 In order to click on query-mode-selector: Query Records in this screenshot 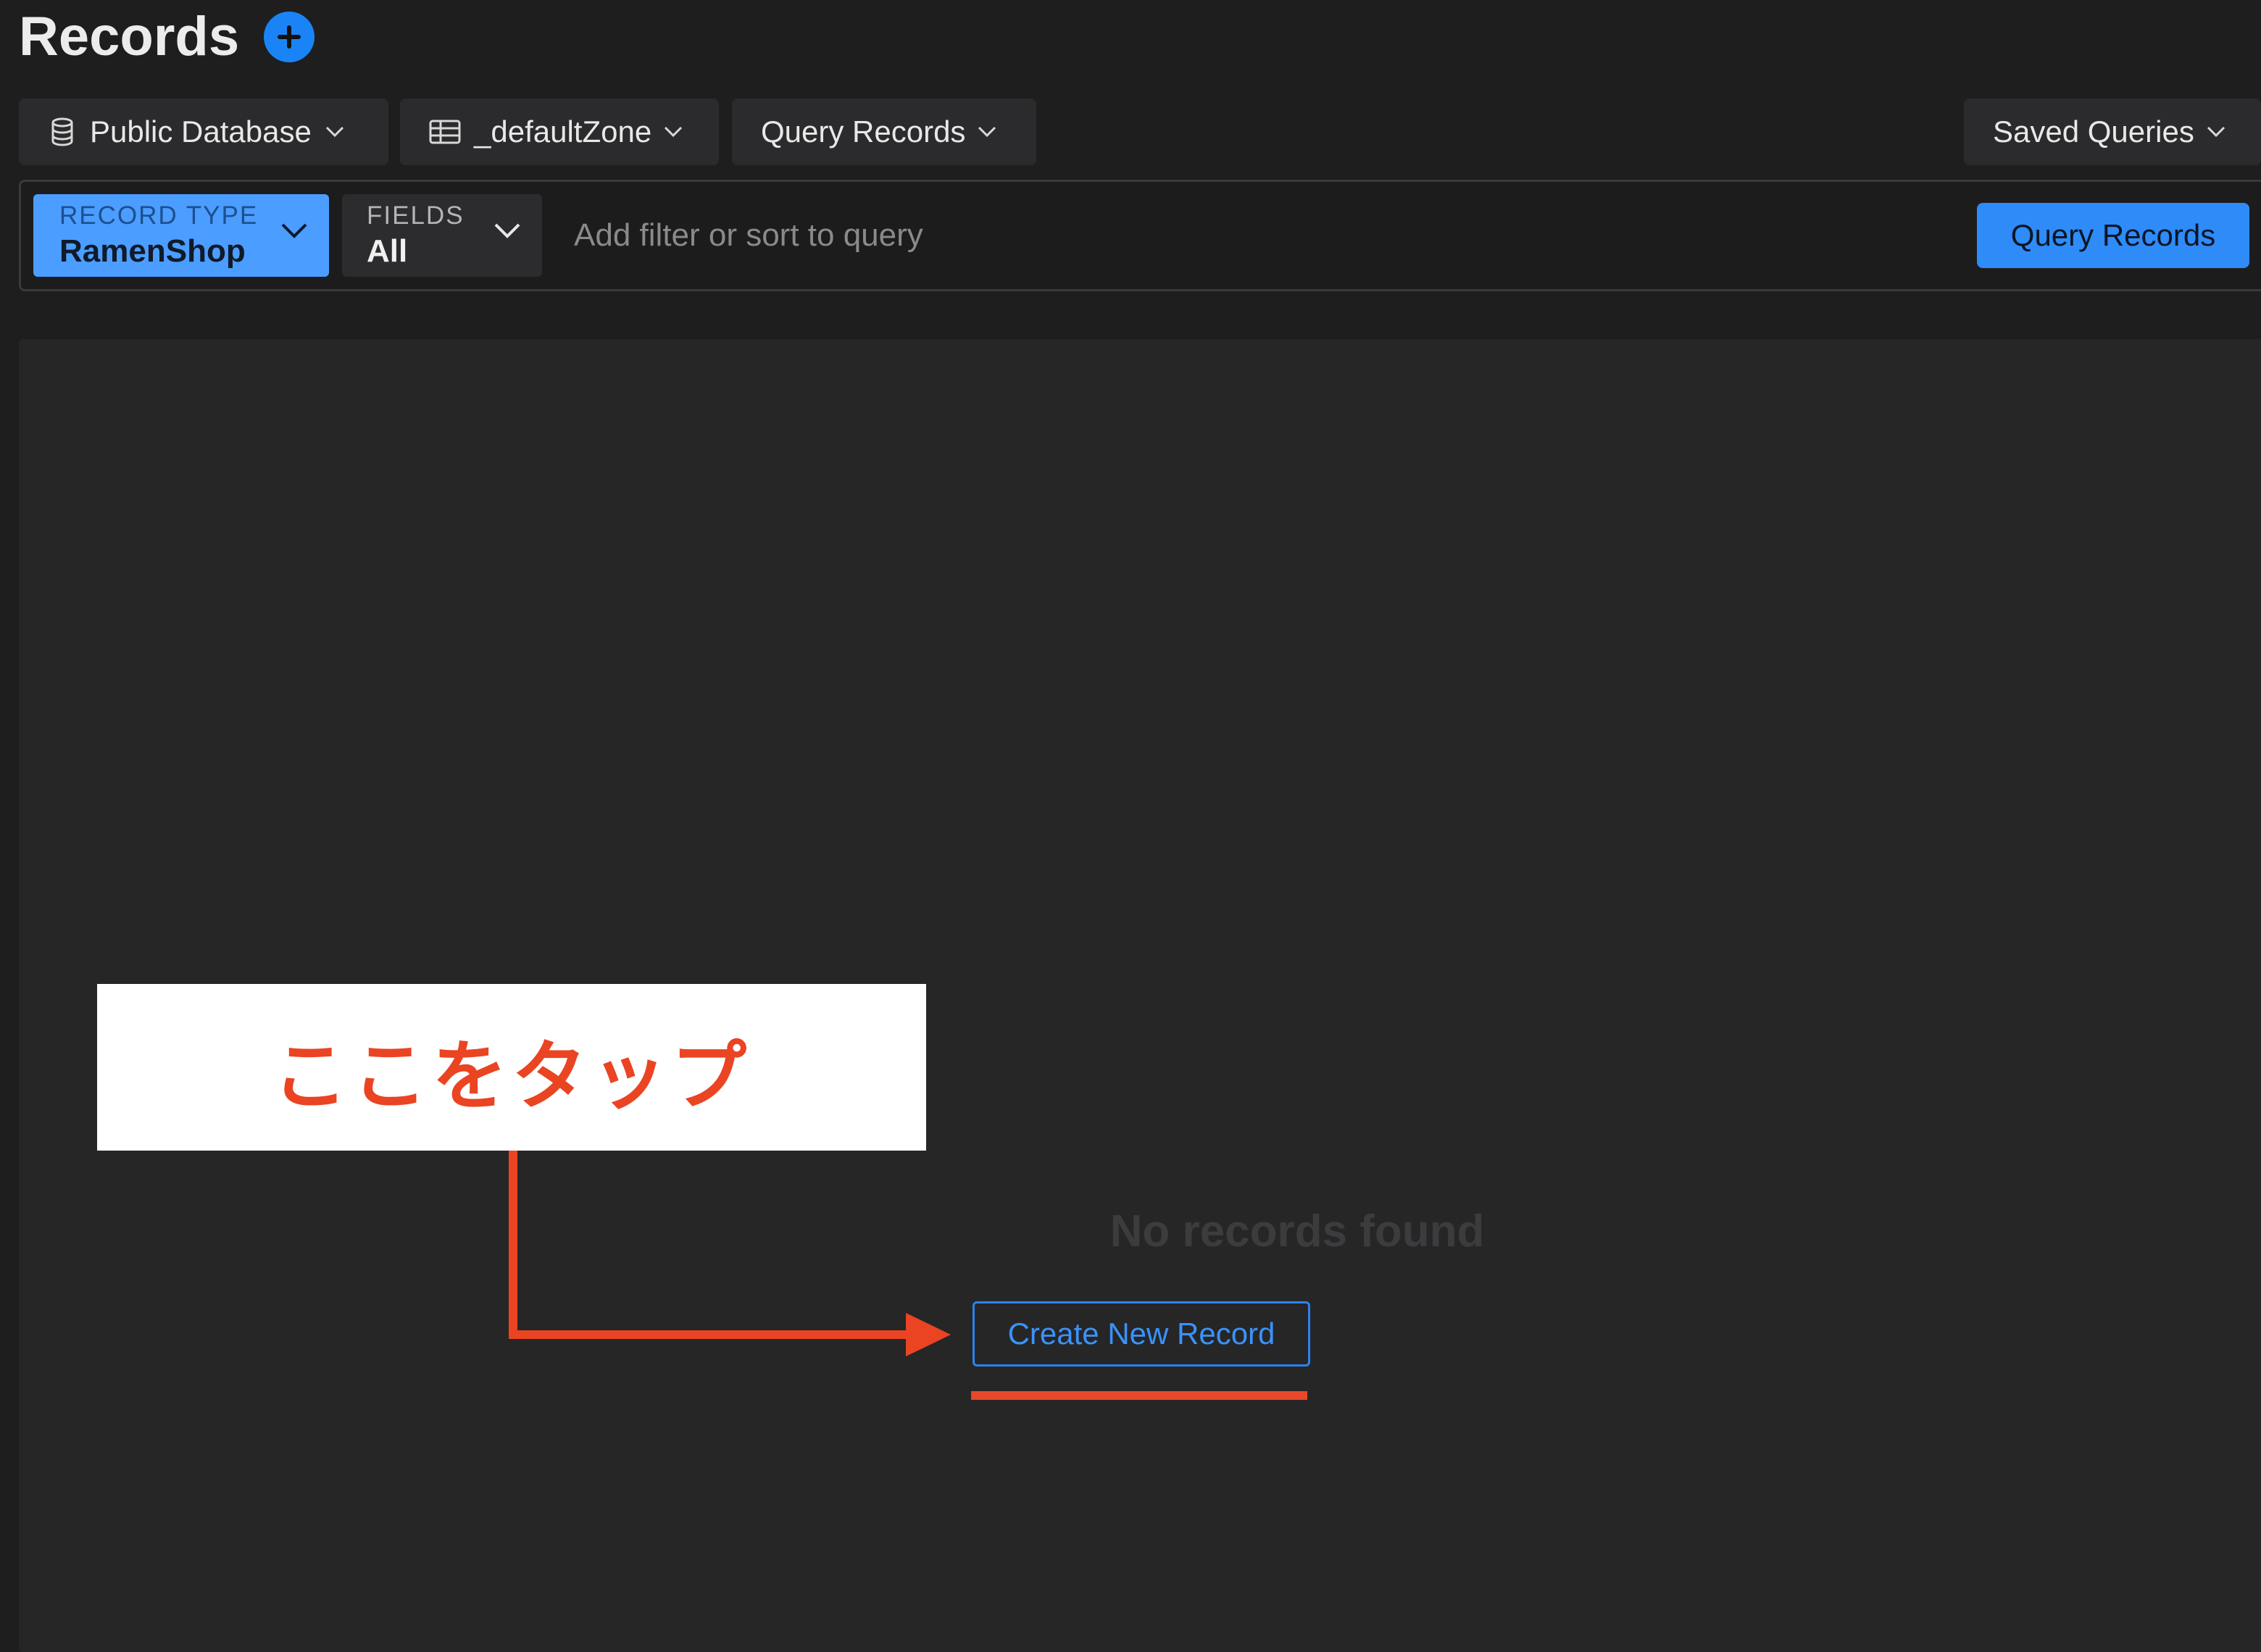, I will do `click(884, 132)`.